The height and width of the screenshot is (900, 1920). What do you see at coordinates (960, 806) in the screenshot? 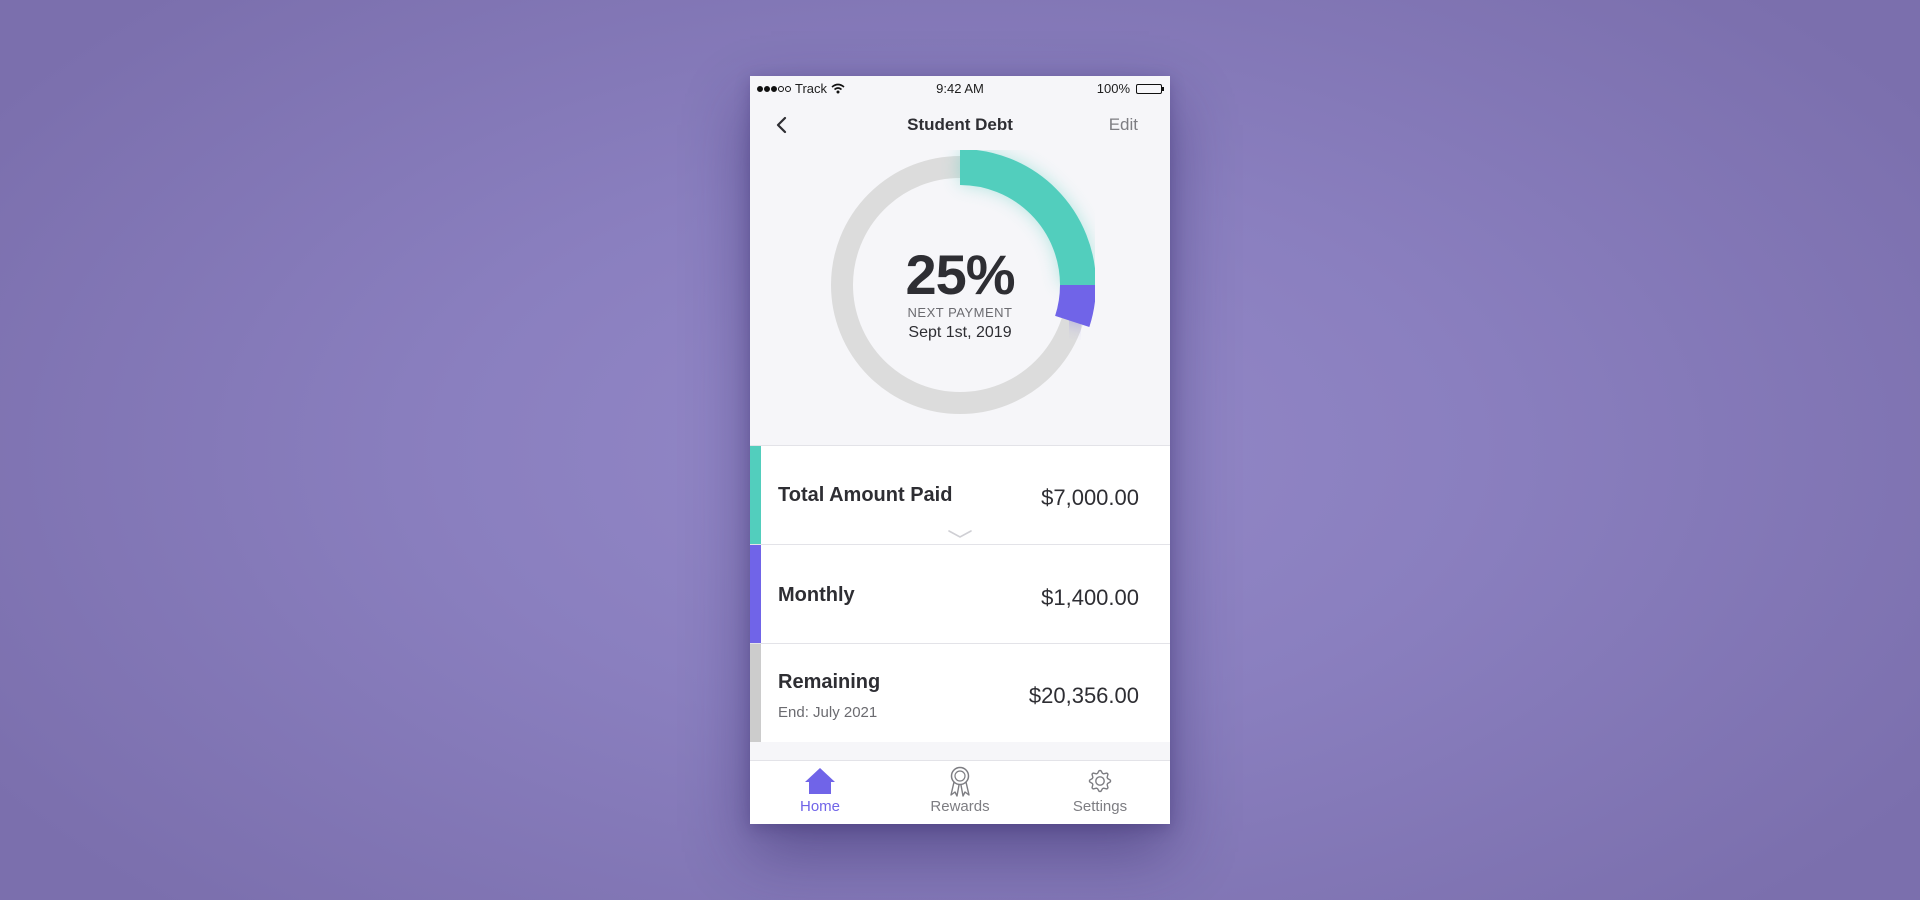
I see `tab-label: Rewards` at bounding box center [960, 806].